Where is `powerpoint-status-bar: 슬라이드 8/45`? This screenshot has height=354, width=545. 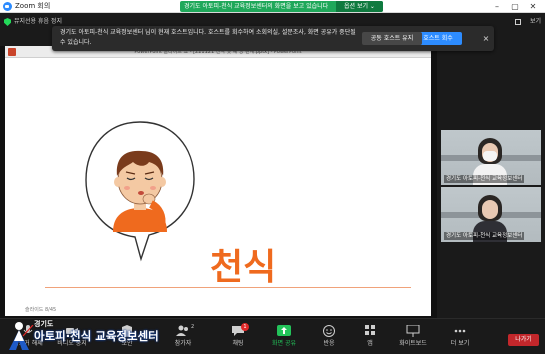
powerpoint-status-bar: 슬라이드 8/45 is located at coordinates (218, 310).